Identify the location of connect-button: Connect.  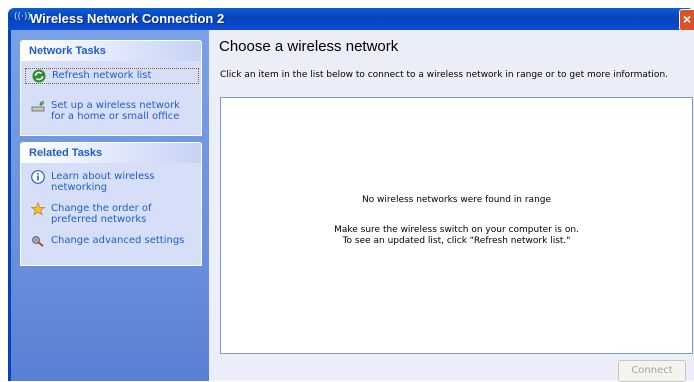
(652, 371).